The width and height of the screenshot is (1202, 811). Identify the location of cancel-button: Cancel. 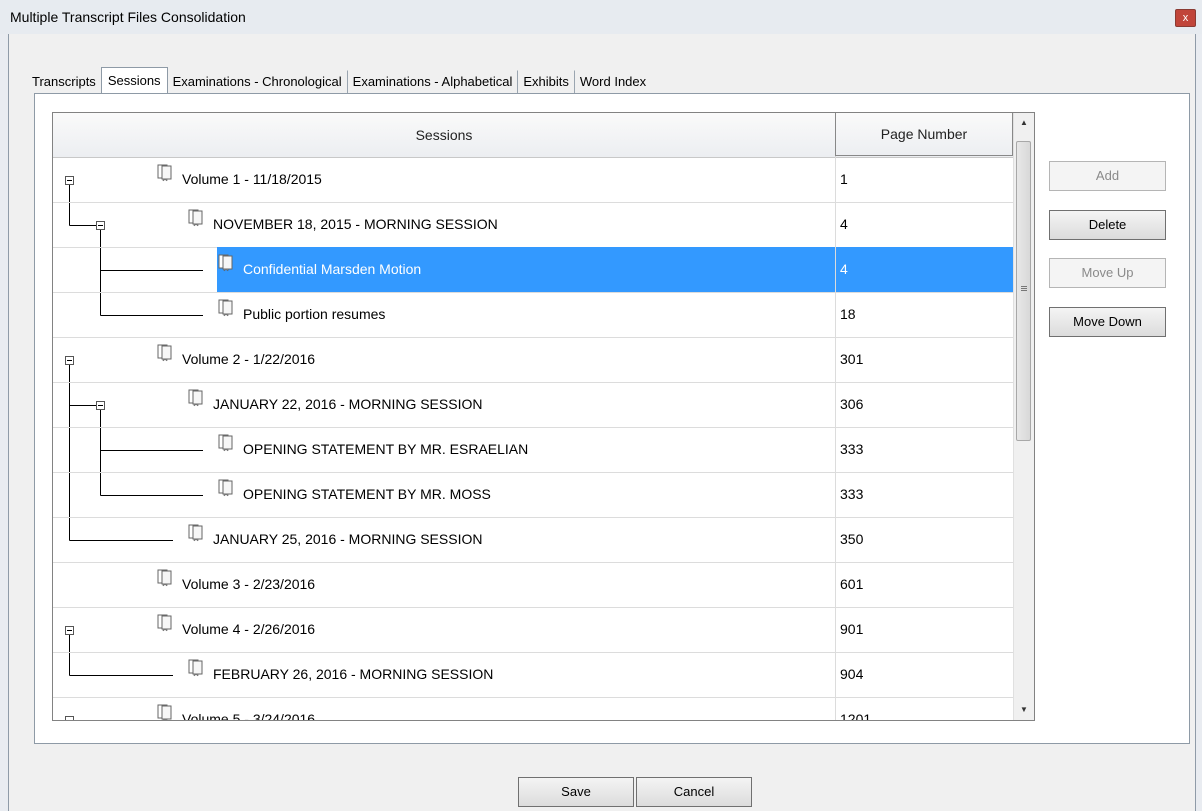
(694, 792).